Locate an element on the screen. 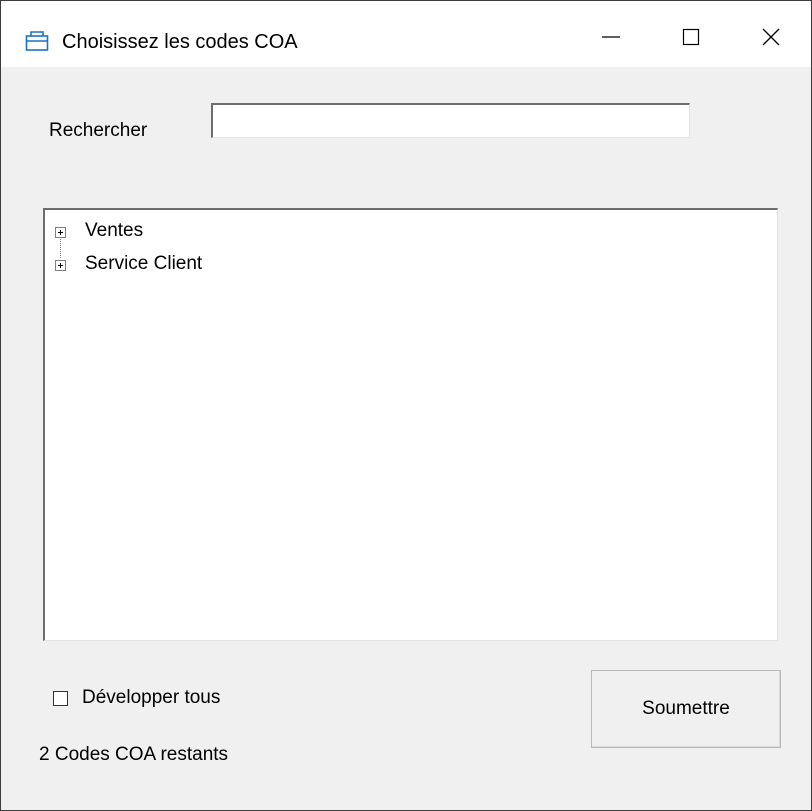  maximize-icon is located at coordinates (691, 39).